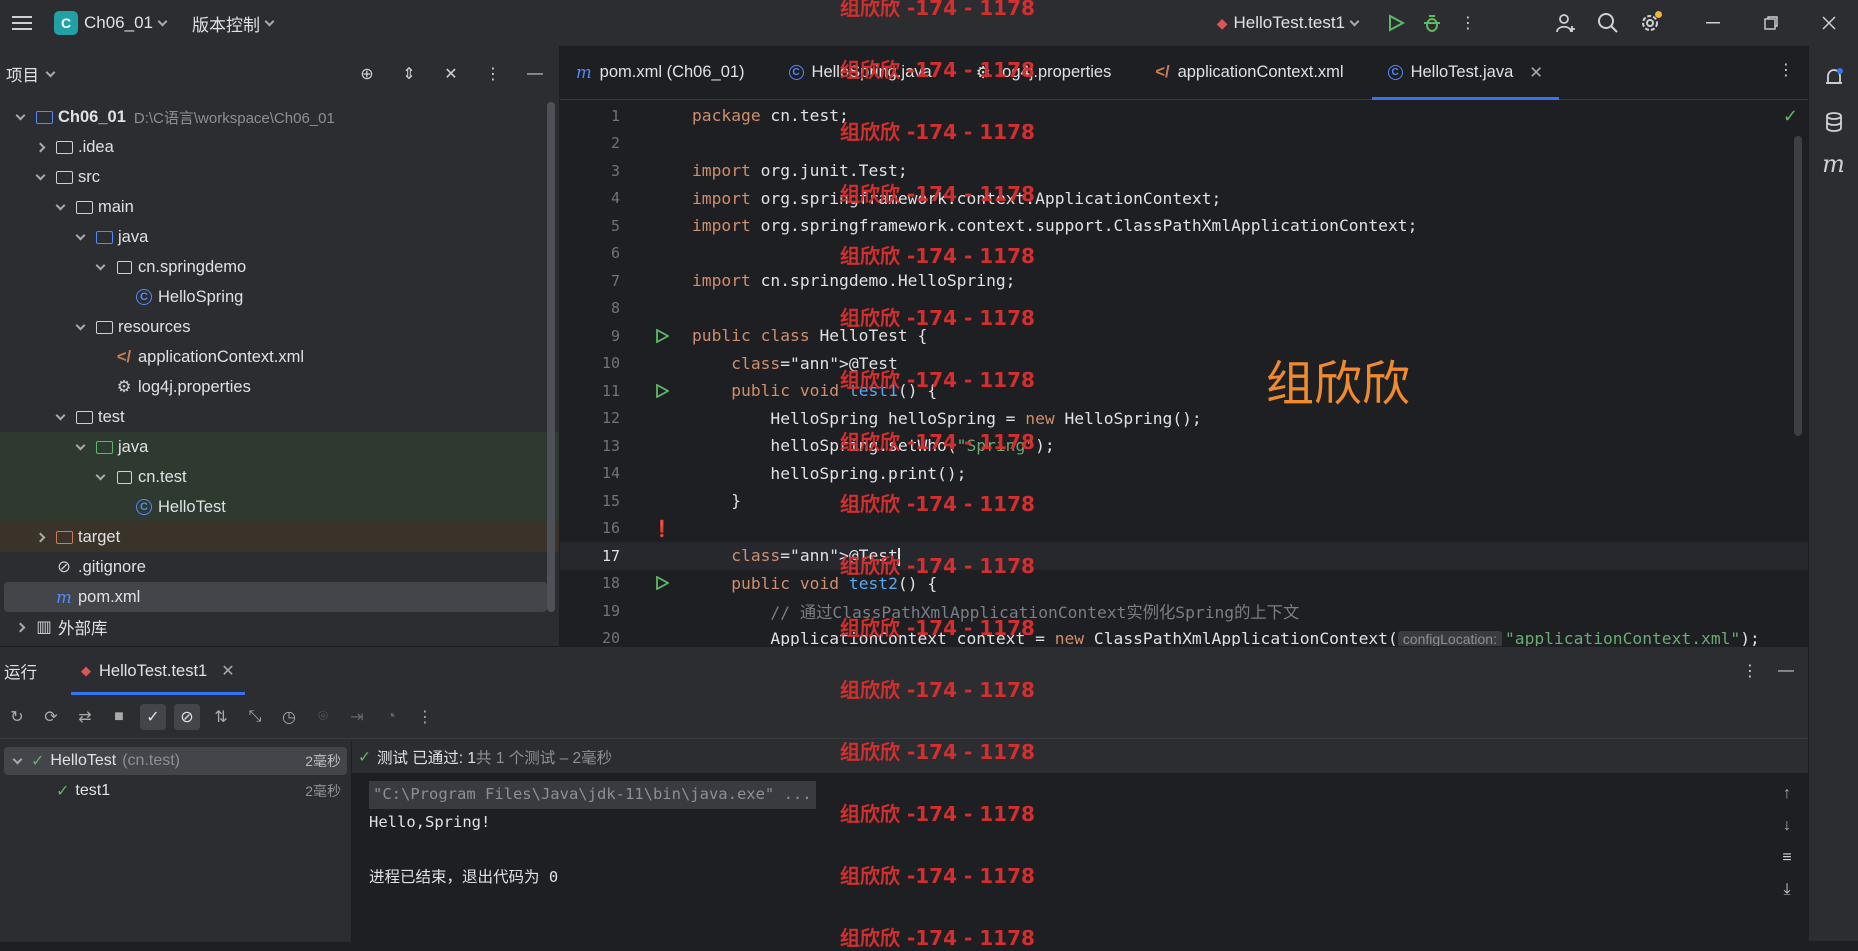 This screenshot has height=951, width=1858. What do you see at coordinates (279, 627) in the screenshot?
I see `tree-item: ▥ 外部库` at bounding box center [279, 627].